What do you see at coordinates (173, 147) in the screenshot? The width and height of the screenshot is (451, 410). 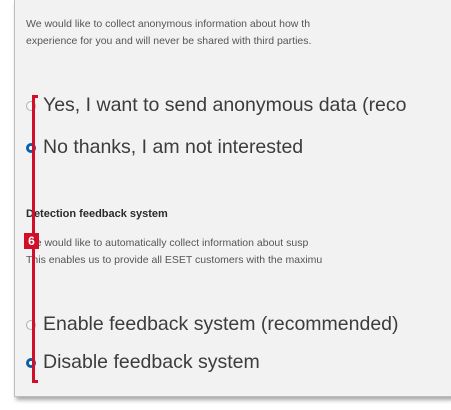 I see `no-thanks-label: No thanks, I am not interested` at bounding box center [173, 147].